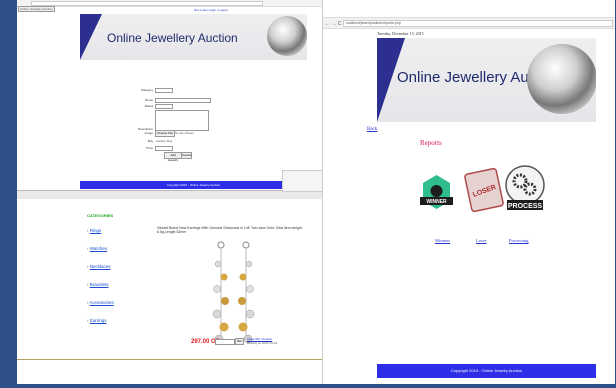 The width and height of the screenshot is (616, 388). I want to click on category-item-rings: › Rings, so click(117, 228).